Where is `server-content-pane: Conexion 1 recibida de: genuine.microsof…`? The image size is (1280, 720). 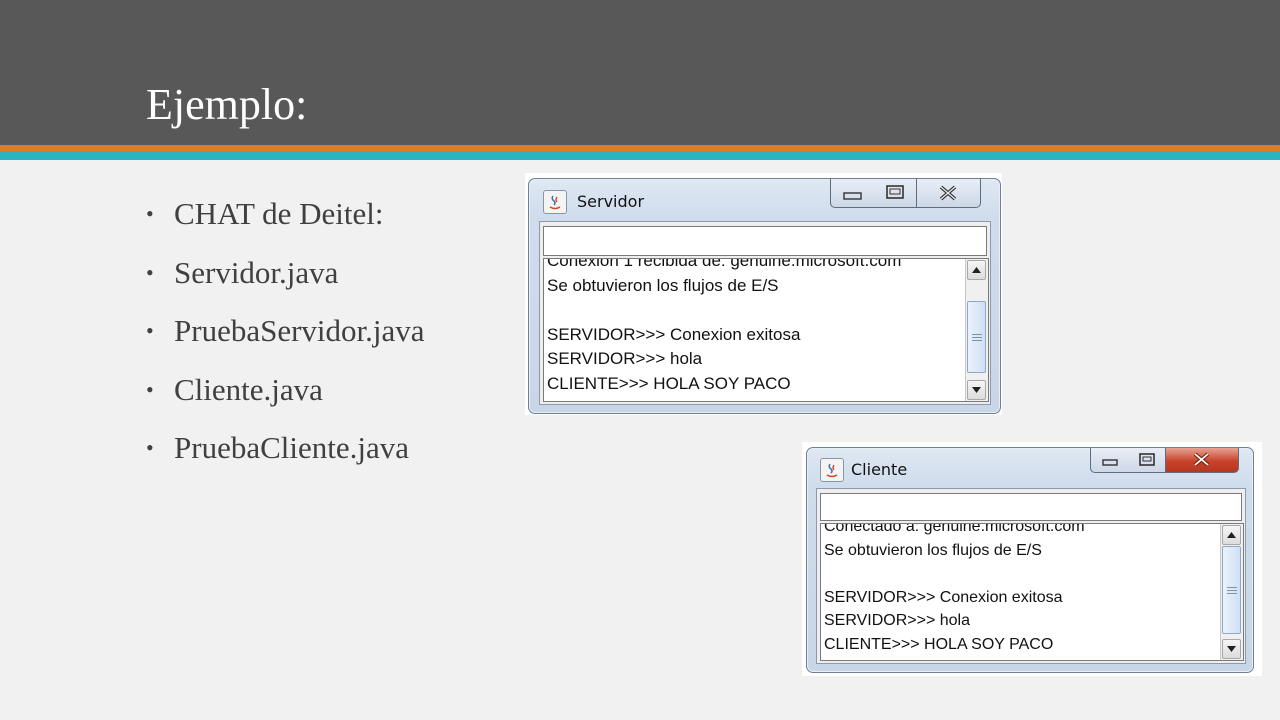
server-content-pane: Conexion 1 recibida de: genuine.microsof… is located at coordinates (765, 313).